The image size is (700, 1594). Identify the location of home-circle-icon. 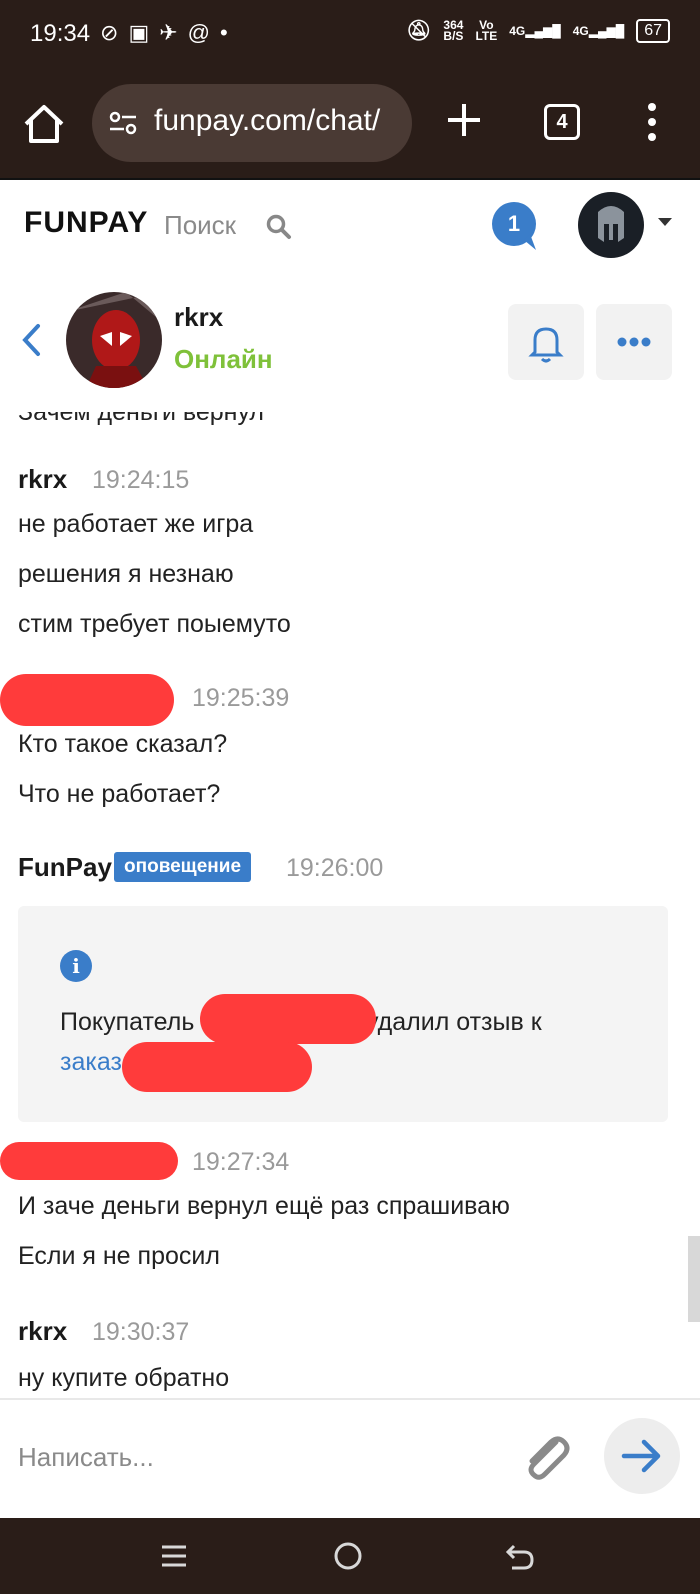
(348, 1556).